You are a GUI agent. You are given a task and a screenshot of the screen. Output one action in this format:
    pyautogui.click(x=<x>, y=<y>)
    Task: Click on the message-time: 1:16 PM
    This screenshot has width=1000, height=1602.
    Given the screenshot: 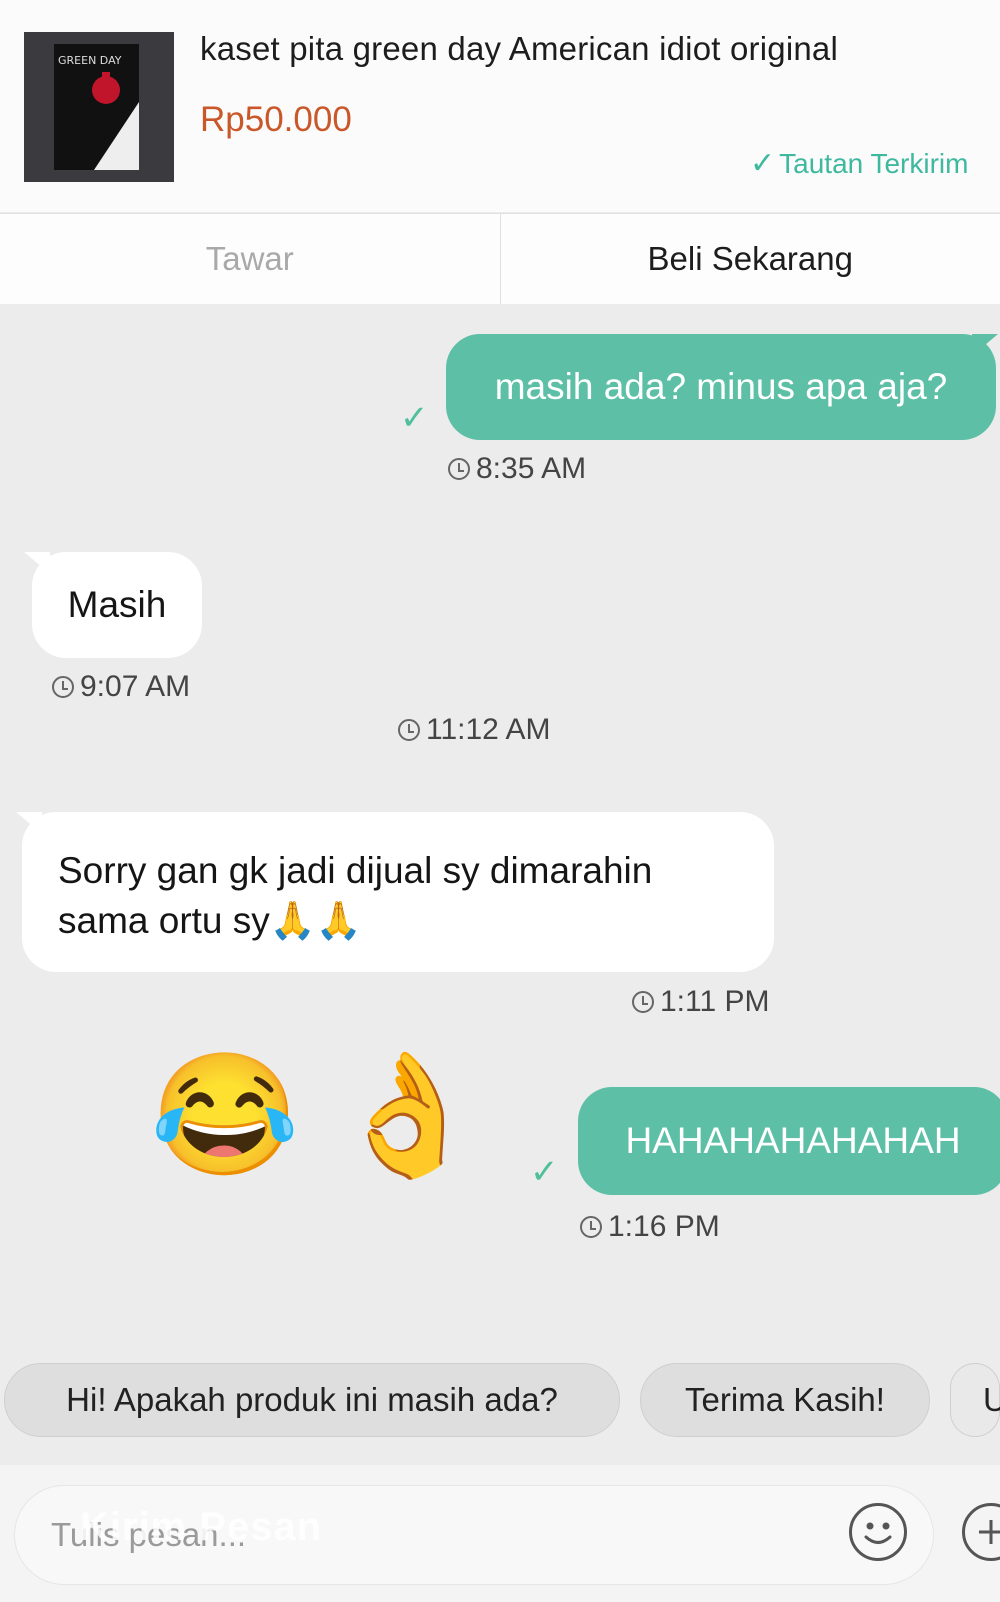 What is the action you would take?
    pyautogui.click(x=650, y=1227)
    